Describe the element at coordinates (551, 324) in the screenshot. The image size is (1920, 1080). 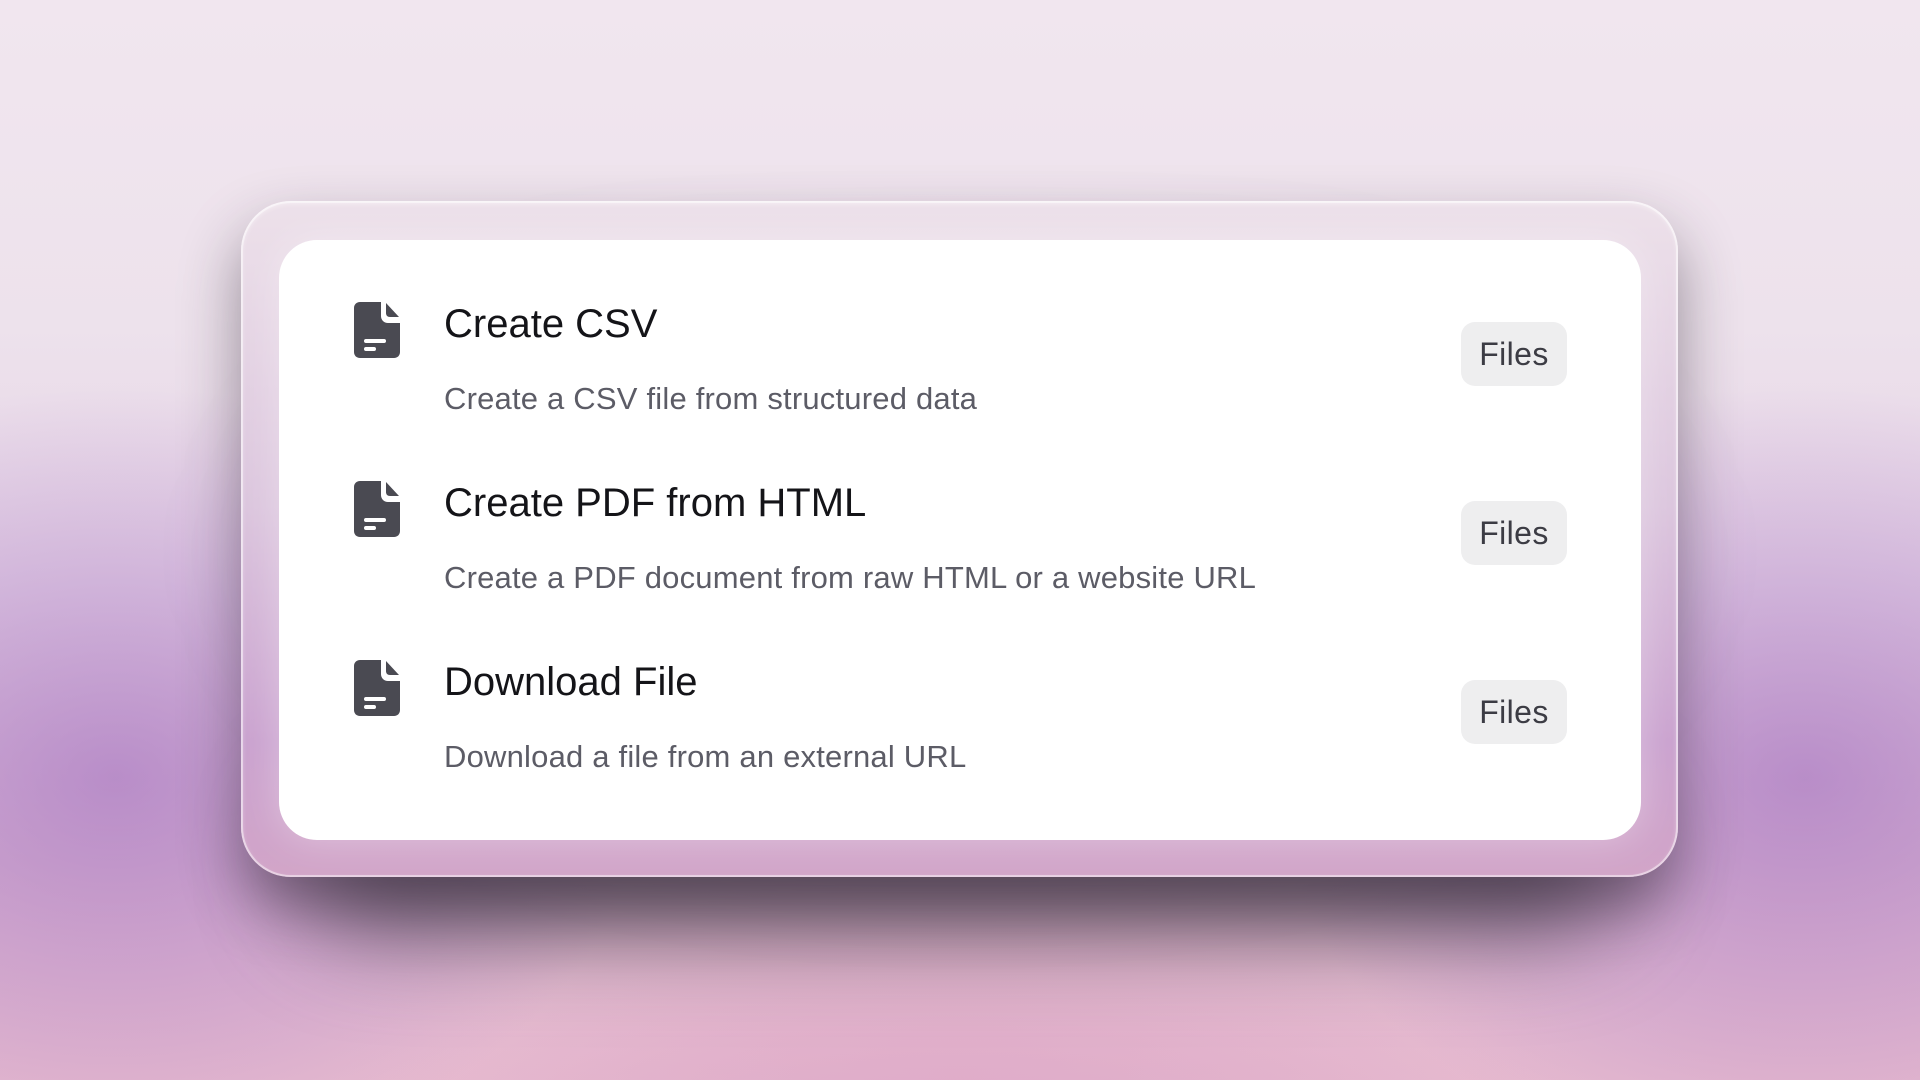
I see `action-title: Create CSV` at that location.